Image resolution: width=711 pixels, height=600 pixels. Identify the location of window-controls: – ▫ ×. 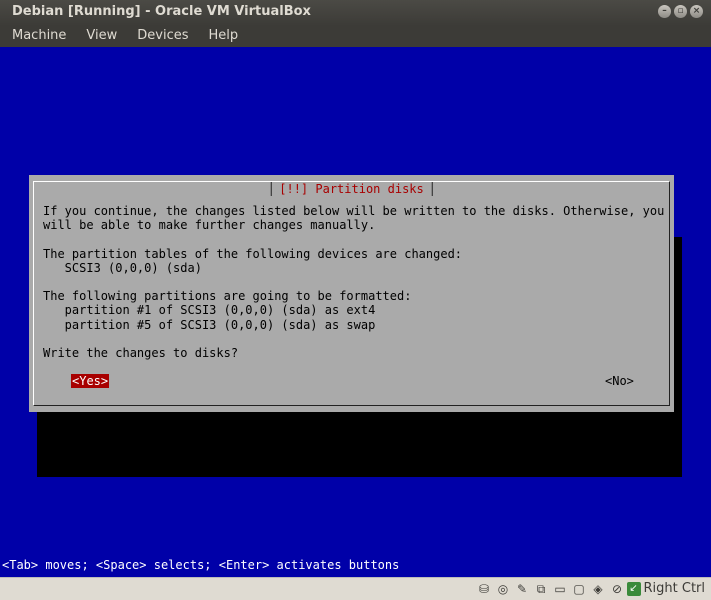
(680, 11).